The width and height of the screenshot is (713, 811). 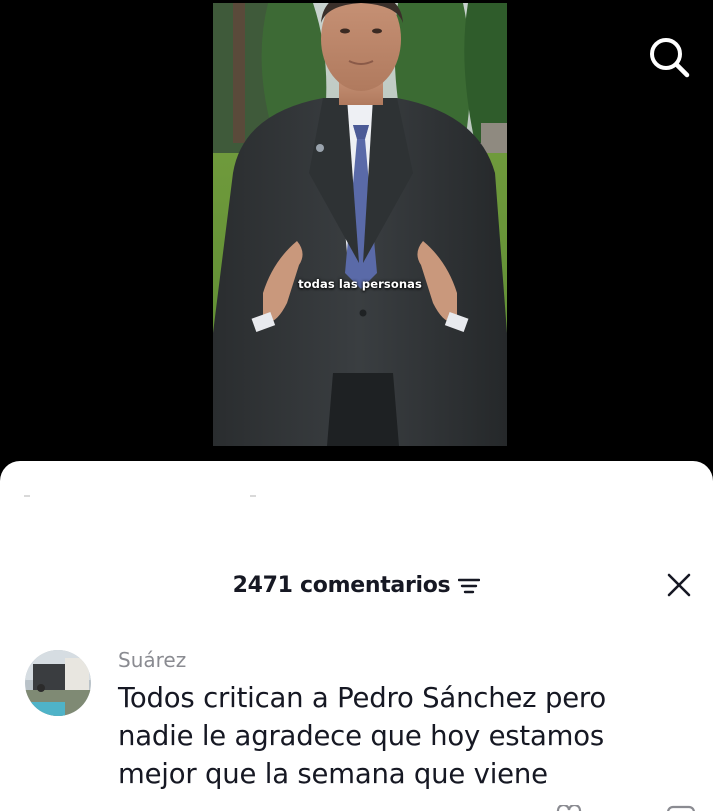 I want to click on avatar-image, so click(x=58, y=683).